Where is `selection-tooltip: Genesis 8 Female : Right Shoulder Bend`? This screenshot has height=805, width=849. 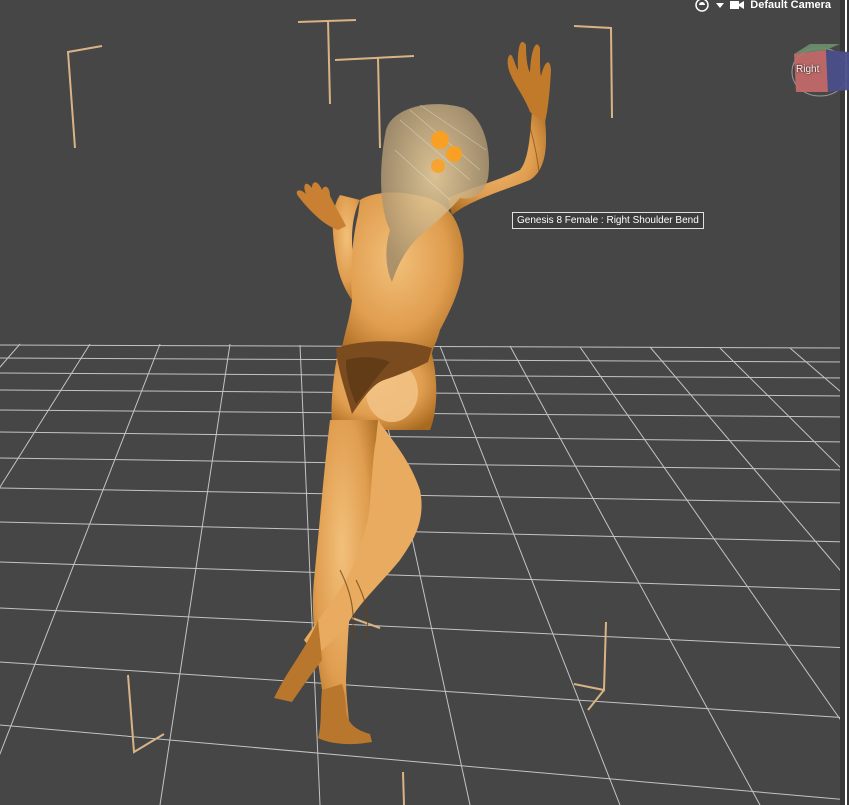
selection-tooltip: Genesis 8 Female : Right Shoulder Bend is located at coordinates (608, 220).